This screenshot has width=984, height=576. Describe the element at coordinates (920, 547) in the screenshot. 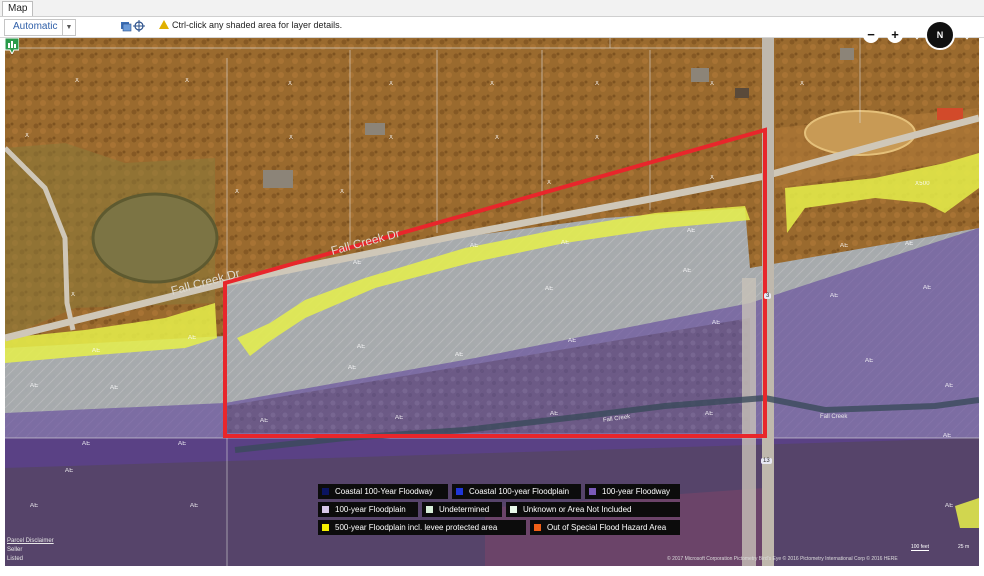

I see `scale-bar-feet: 100 feet` at that location.